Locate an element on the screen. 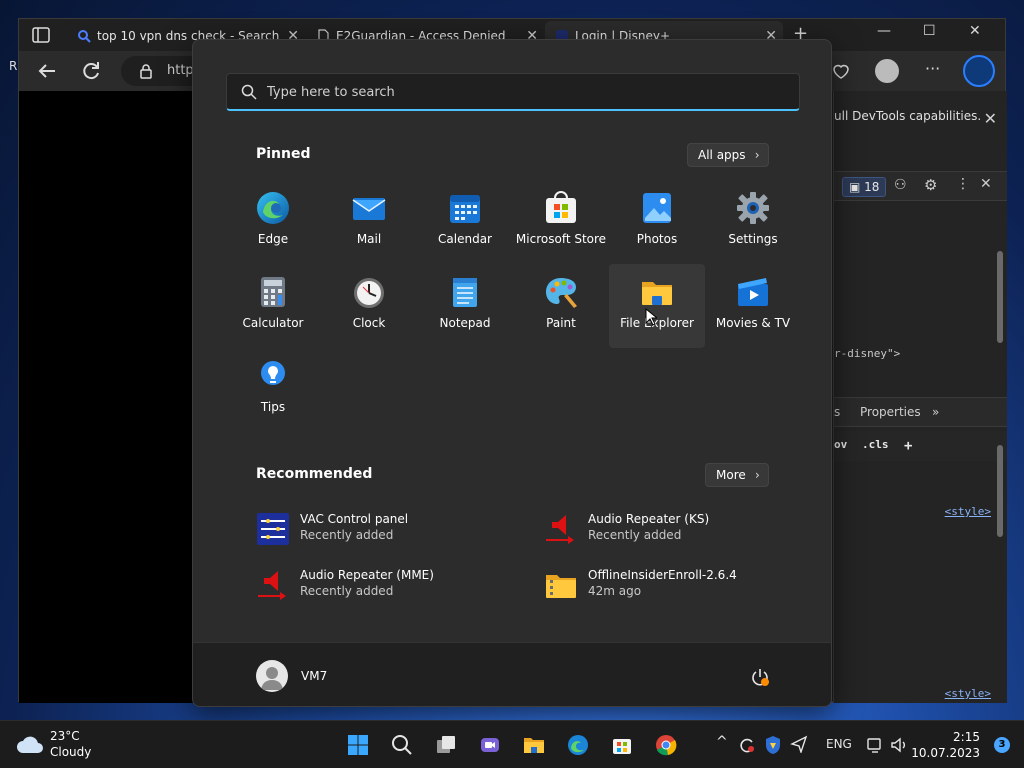 This screenshot has width=1024, height=768. recommended-item-vac-control-panel: VAC Control panel Recently added is located at coordinates (391, 530).